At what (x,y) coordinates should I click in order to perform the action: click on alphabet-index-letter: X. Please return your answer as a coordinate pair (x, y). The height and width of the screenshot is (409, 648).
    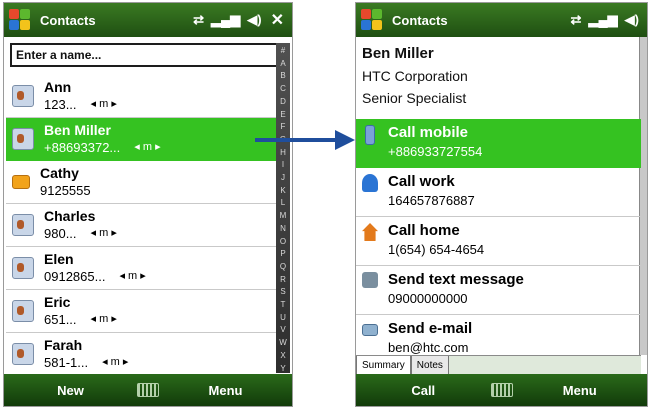
    Looking at the image, I should click on (283, 356).